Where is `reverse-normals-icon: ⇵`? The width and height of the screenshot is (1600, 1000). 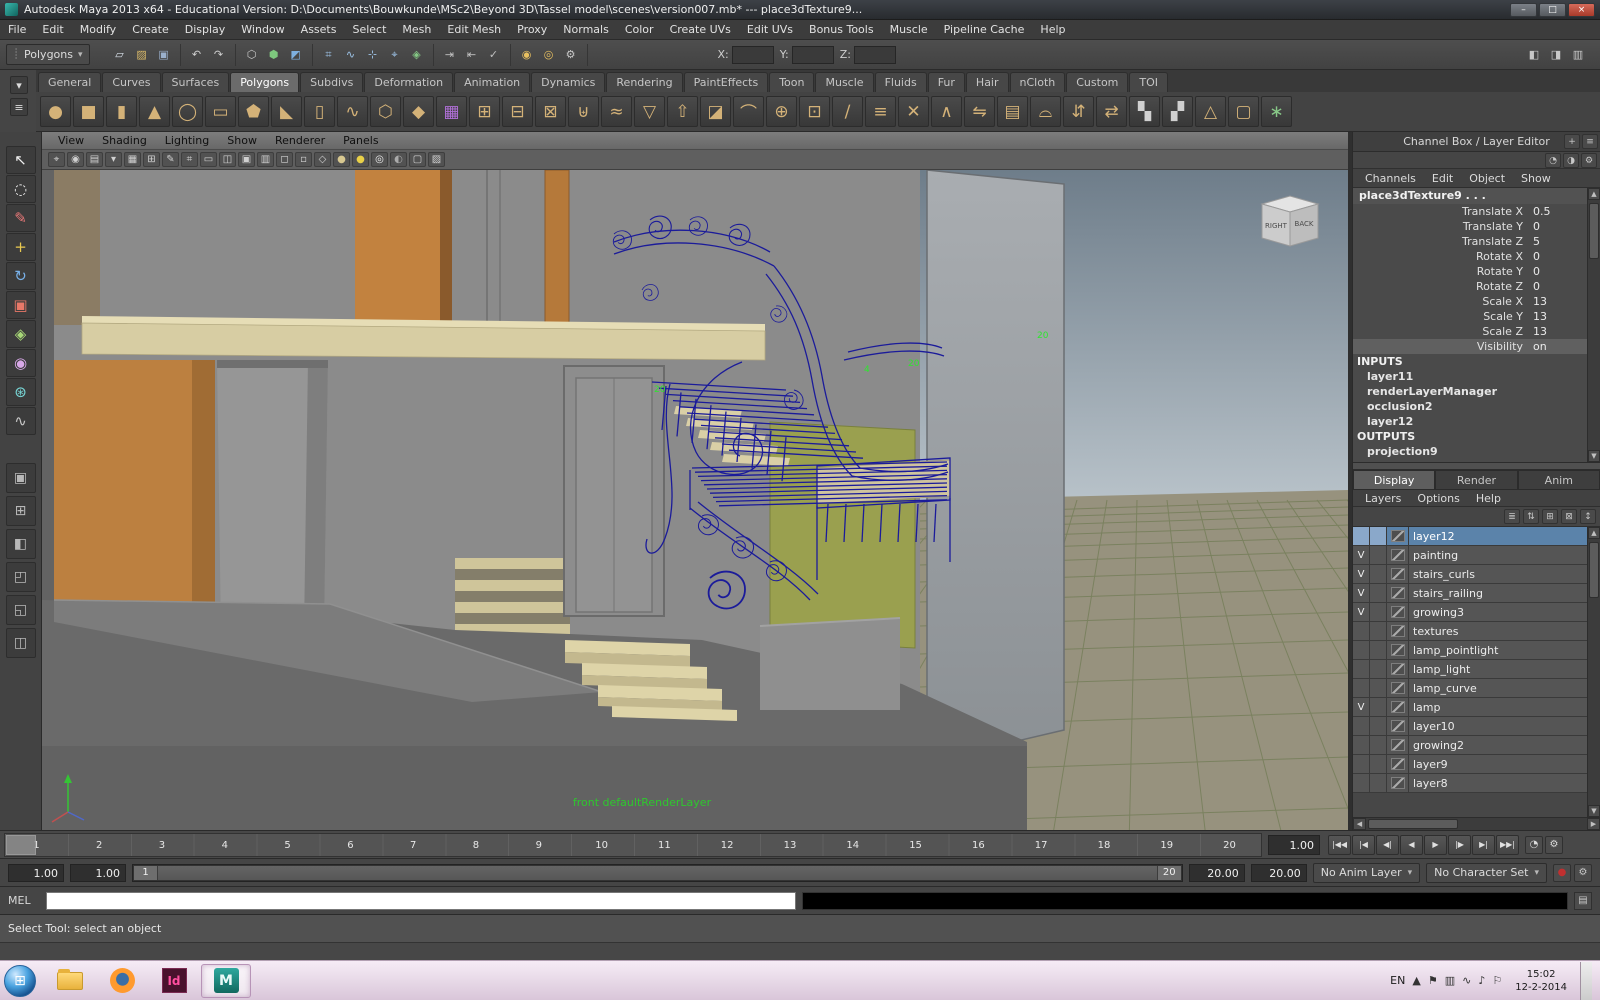 reverse-normals-icon: ⇵ is located at coordinates (1078, 111).